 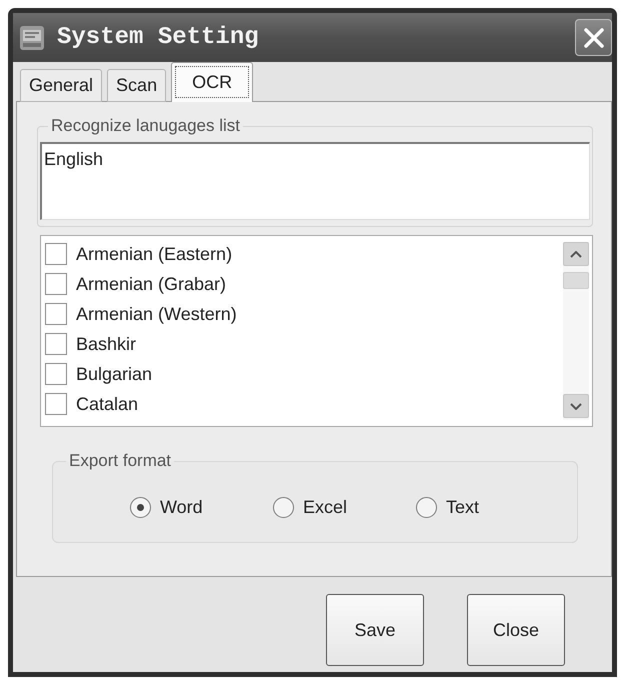 What do you see at coordinates (576, 280) in the screenshot?
I see `scrollbar-thumb` at bounding box center [576, 280].